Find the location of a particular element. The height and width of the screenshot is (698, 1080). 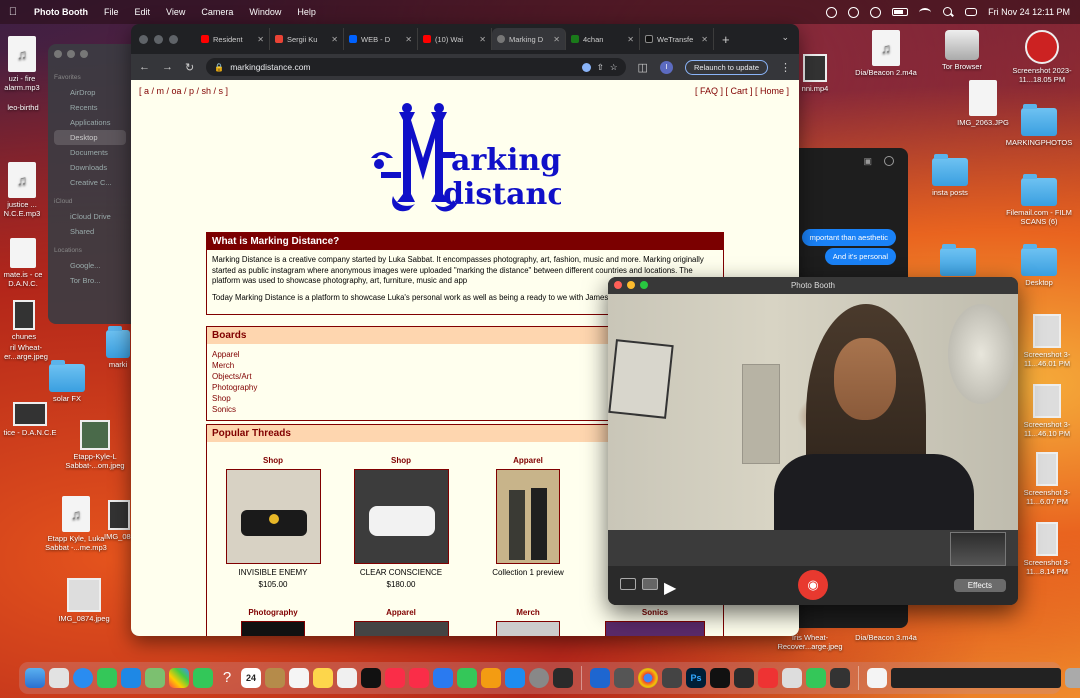

reminders-icon is located at coordinates (299, 678).